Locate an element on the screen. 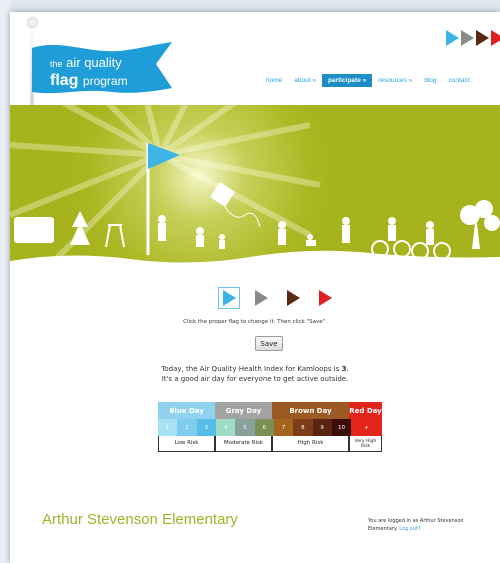 This screenshot has width=500, height=563. aqhi-cell-5: 5 is located at coordinates (245, 427).